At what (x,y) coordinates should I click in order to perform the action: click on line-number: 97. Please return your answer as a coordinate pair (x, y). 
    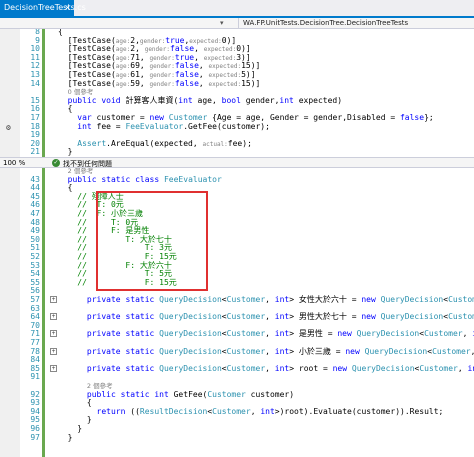
    Looking at the image, I should click on (35, 437).